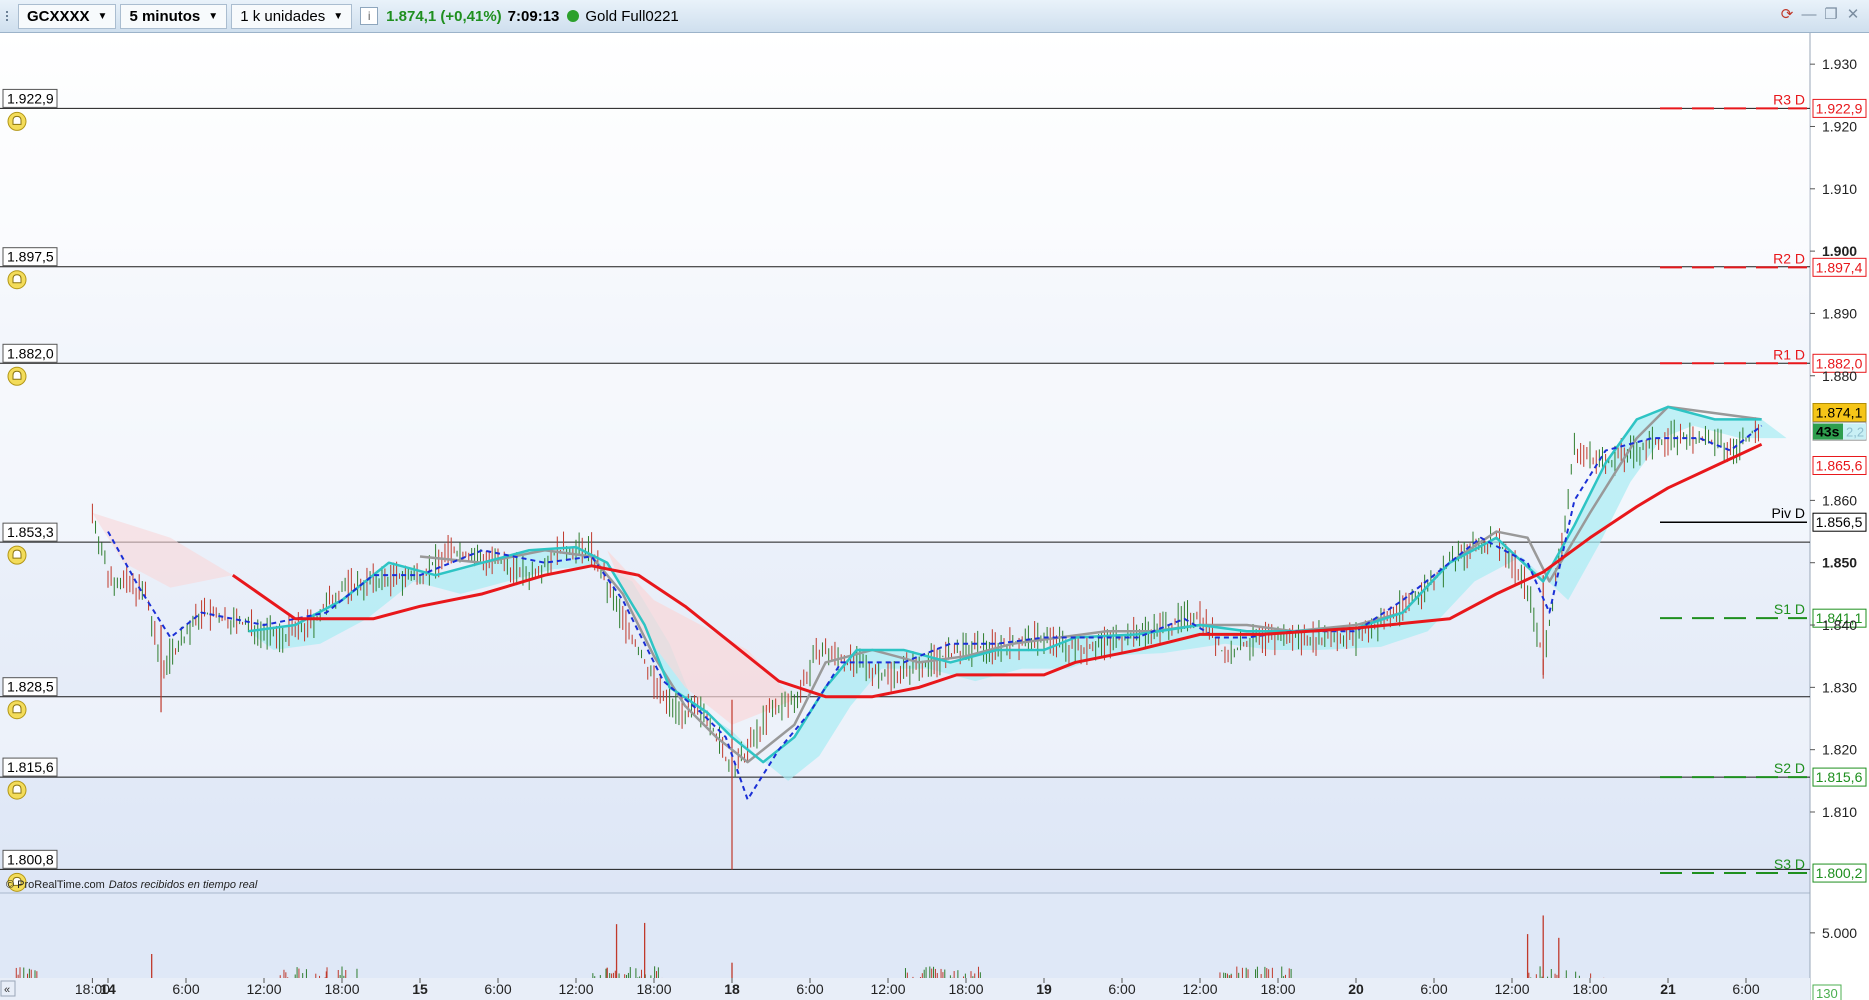  What do you see at coordinates (1839, 873) in the screenshot?
I see `pivot-value: 1.800,2` at bounding box center [1839, 873].